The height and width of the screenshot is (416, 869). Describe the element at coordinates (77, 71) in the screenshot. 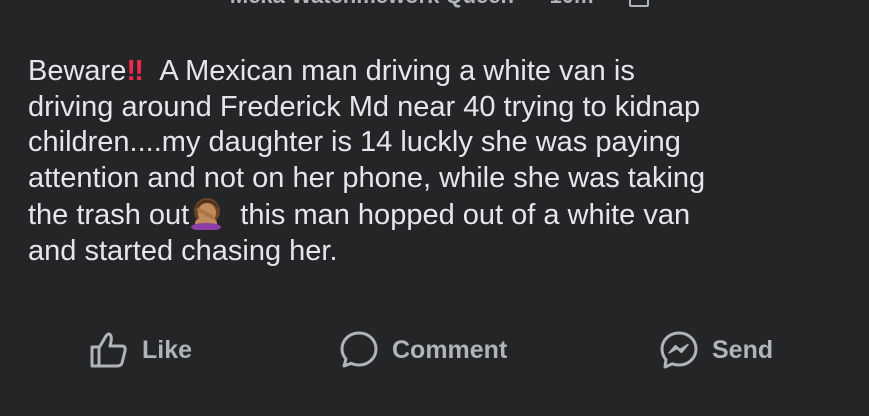

I see `post-text-beware: Beware` at that location.